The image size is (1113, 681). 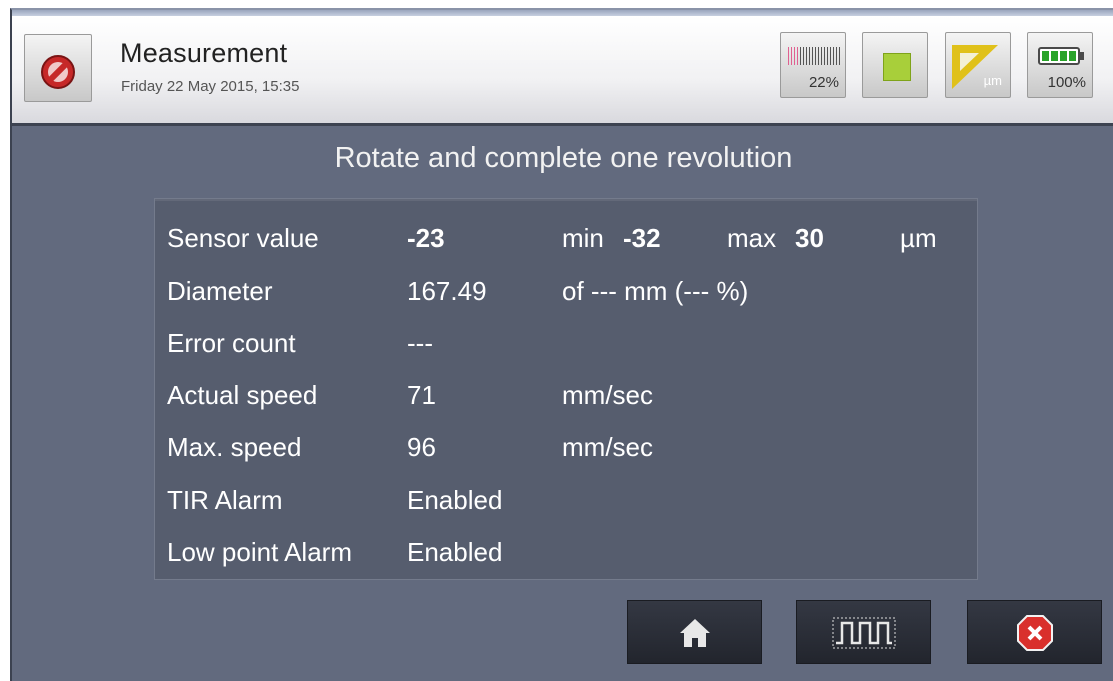 What do you see at coordinates (455, 552) in the screenshot?
I see `low-point-alarm-value: Enabled` at bounding box center [455, 552].